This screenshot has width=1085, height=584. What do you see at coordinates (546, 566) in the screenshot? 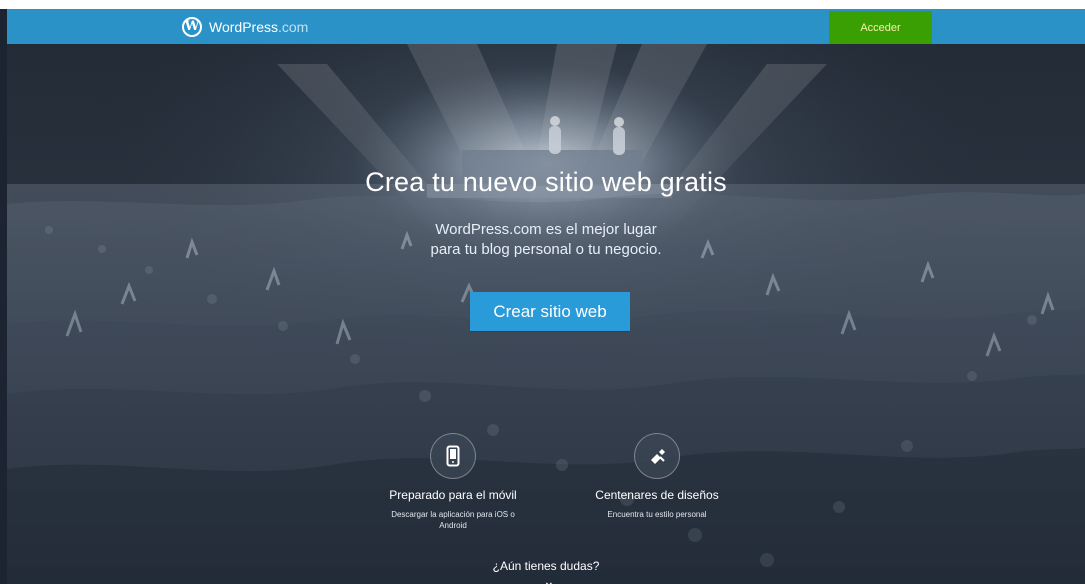
I see `faq-prompt: ¿Aún tienes dudas?` at bounding box center [546, 566].